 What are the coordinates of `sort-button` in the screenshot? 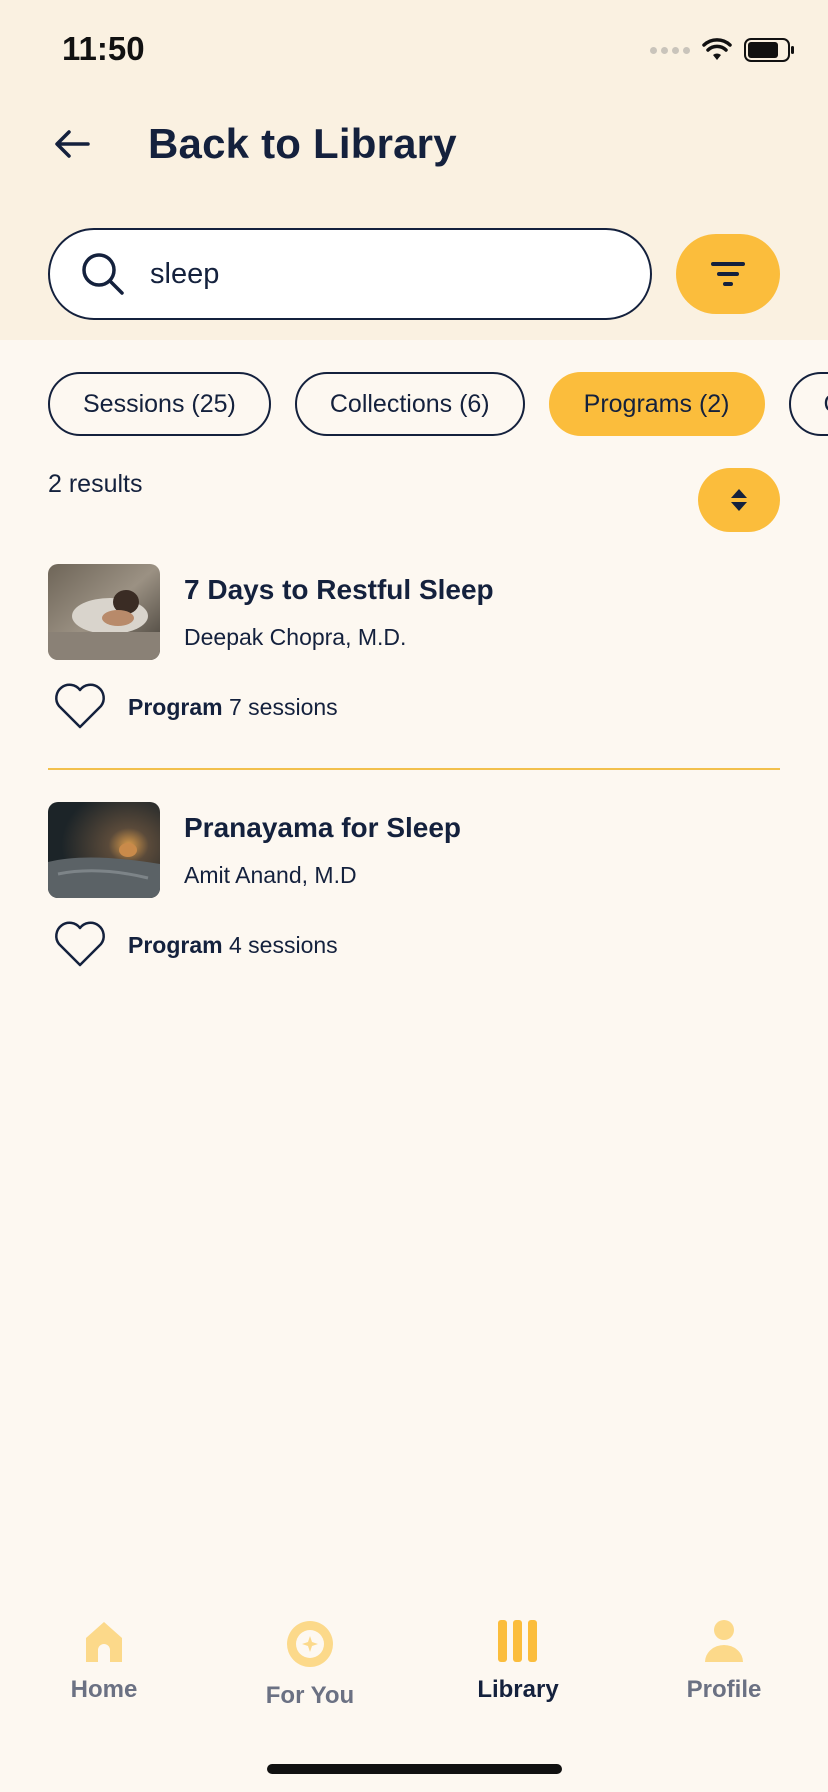 It's located at (739, 500).